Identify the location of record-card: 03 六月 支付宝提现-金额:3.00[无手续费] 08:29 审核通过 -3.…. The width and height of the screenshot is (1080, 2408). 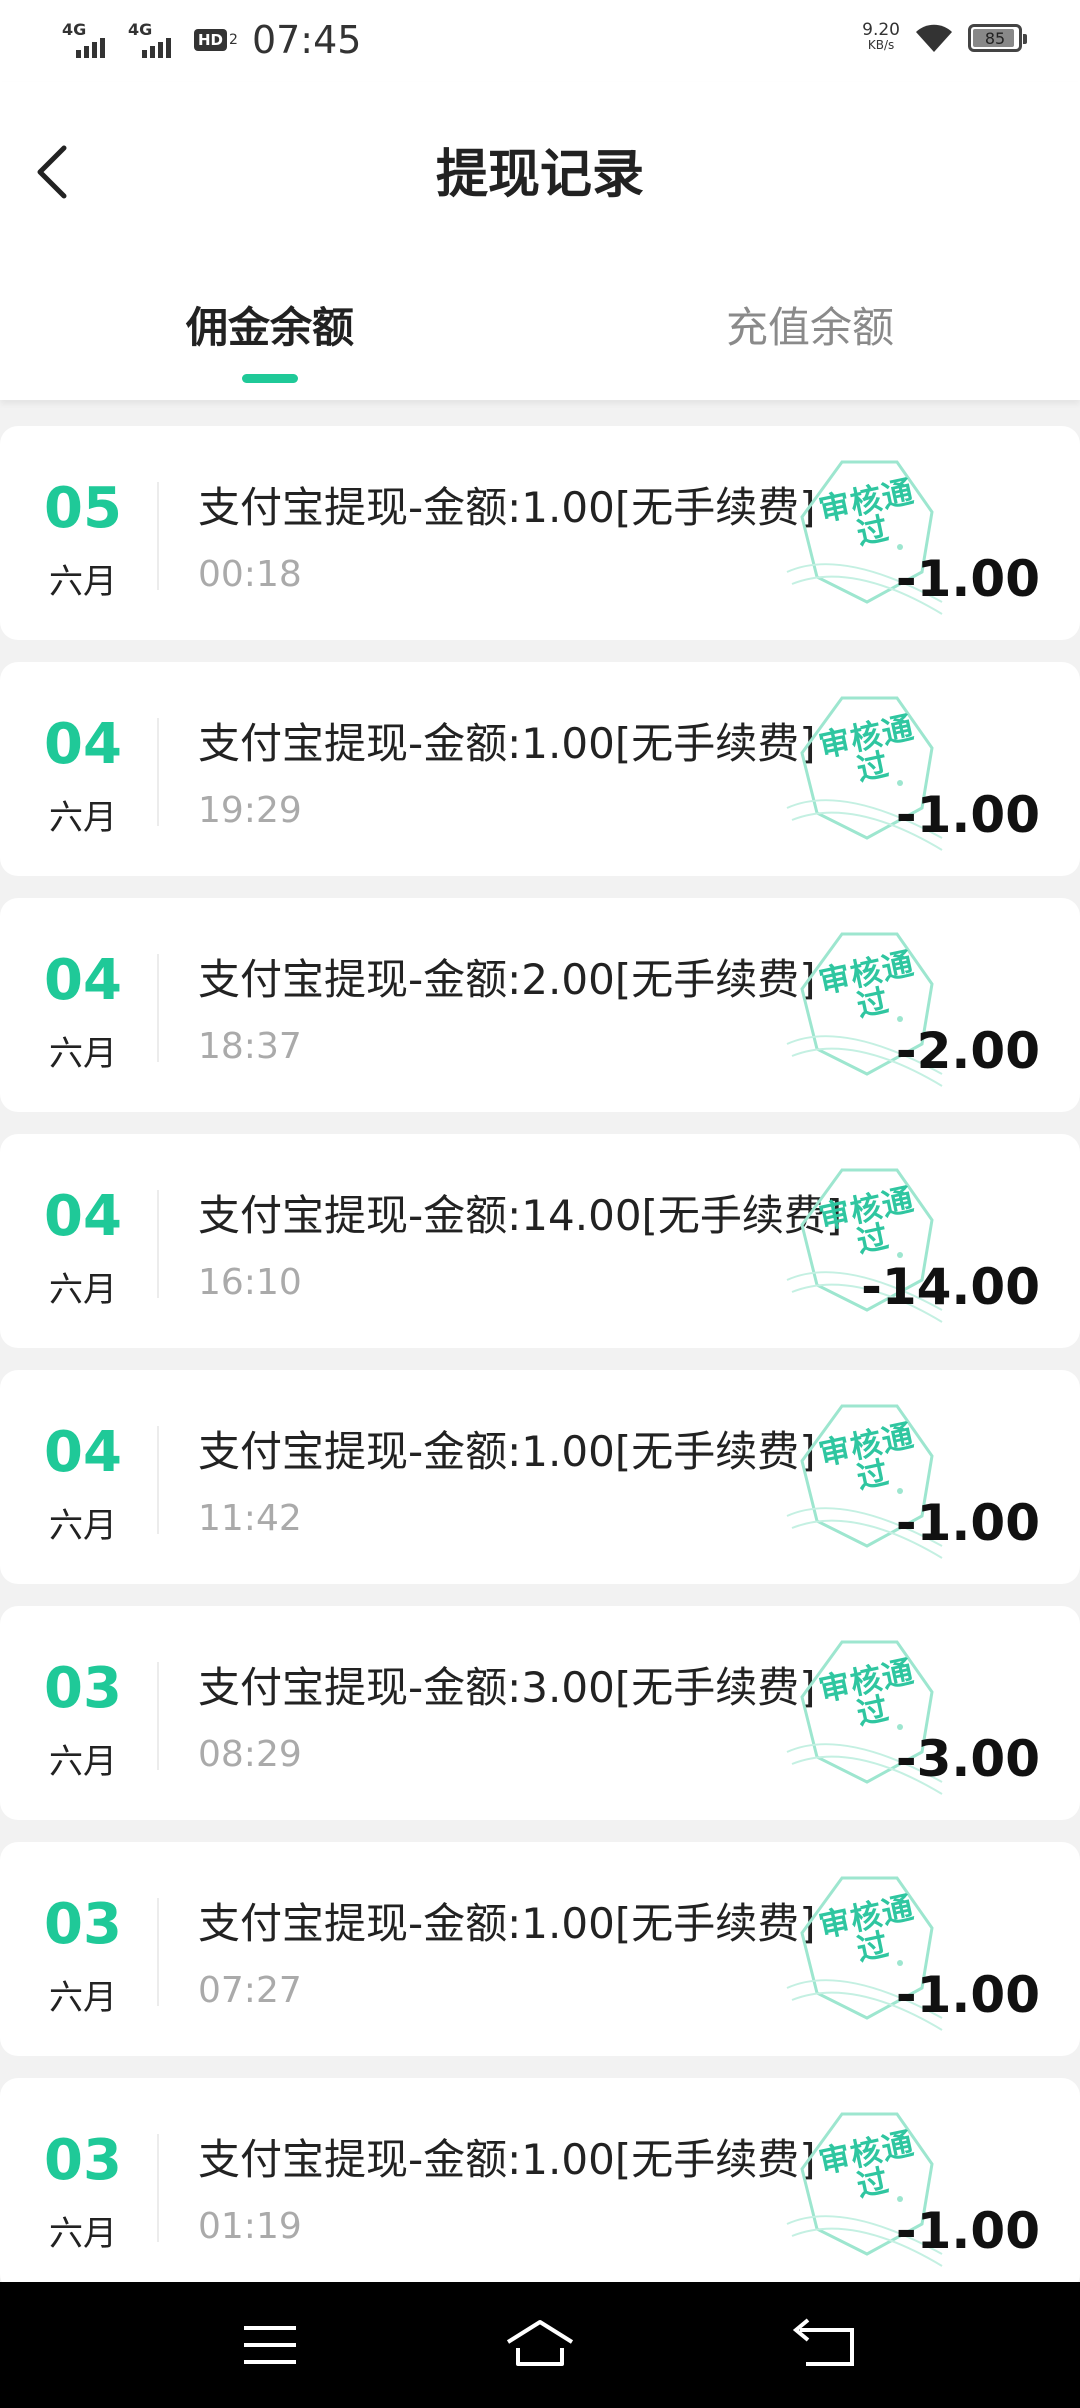
(540, 1713).